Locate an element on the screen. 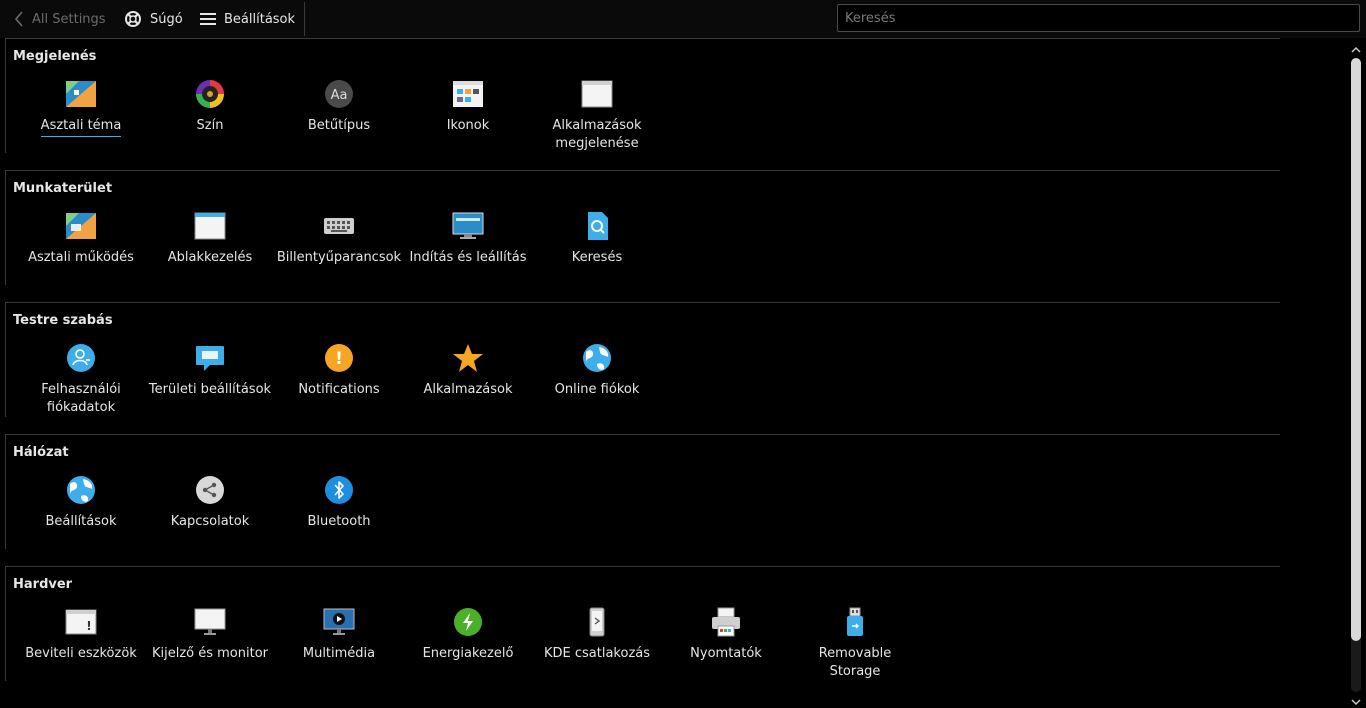  settings-module: Asztali működés is located at coordinates (81, 235).